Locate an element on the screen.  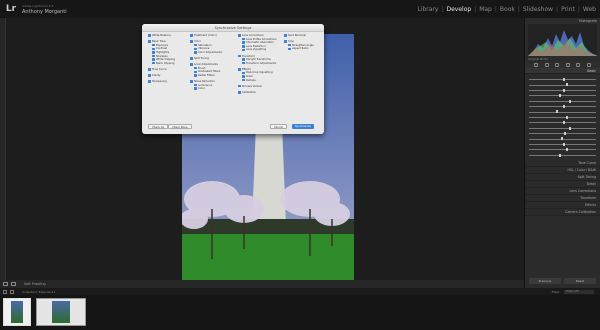
sync-option: Basic Tone is located at coordinates (157, 41).